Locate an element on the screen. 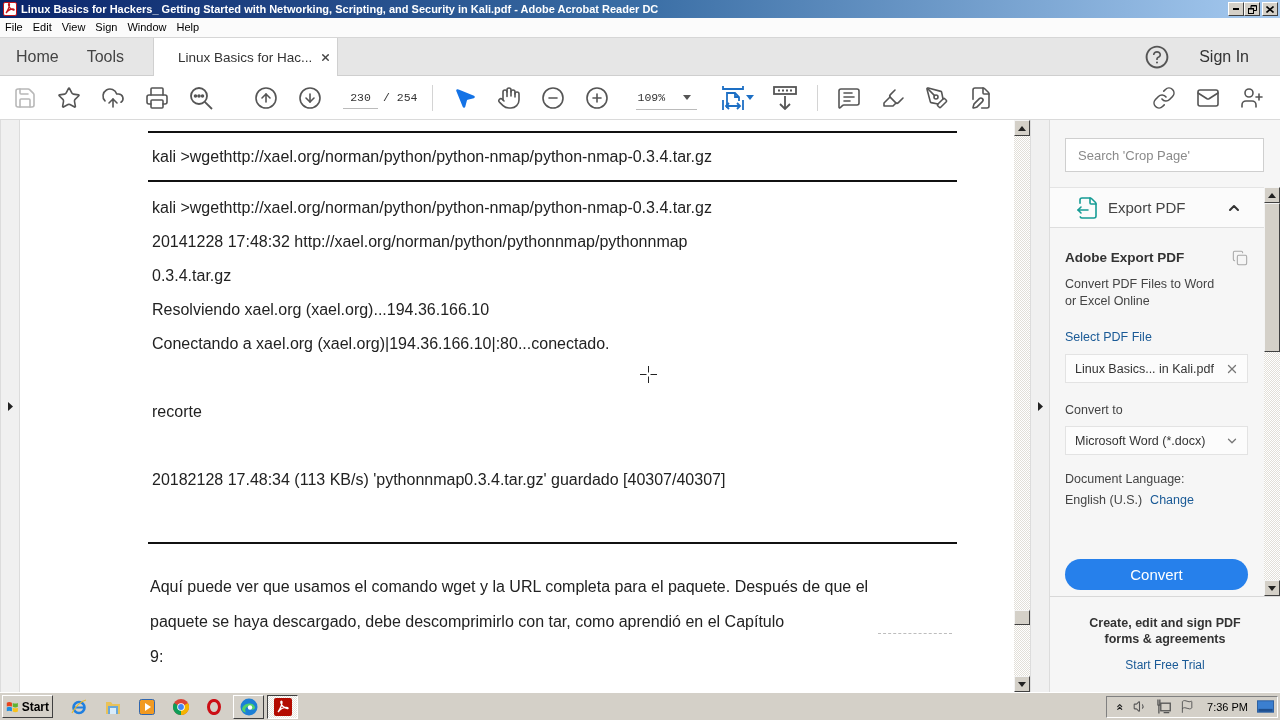 The height and width of the screenshot is (720, 1280). pdf-app-icon is located at coordinates (282, 706).